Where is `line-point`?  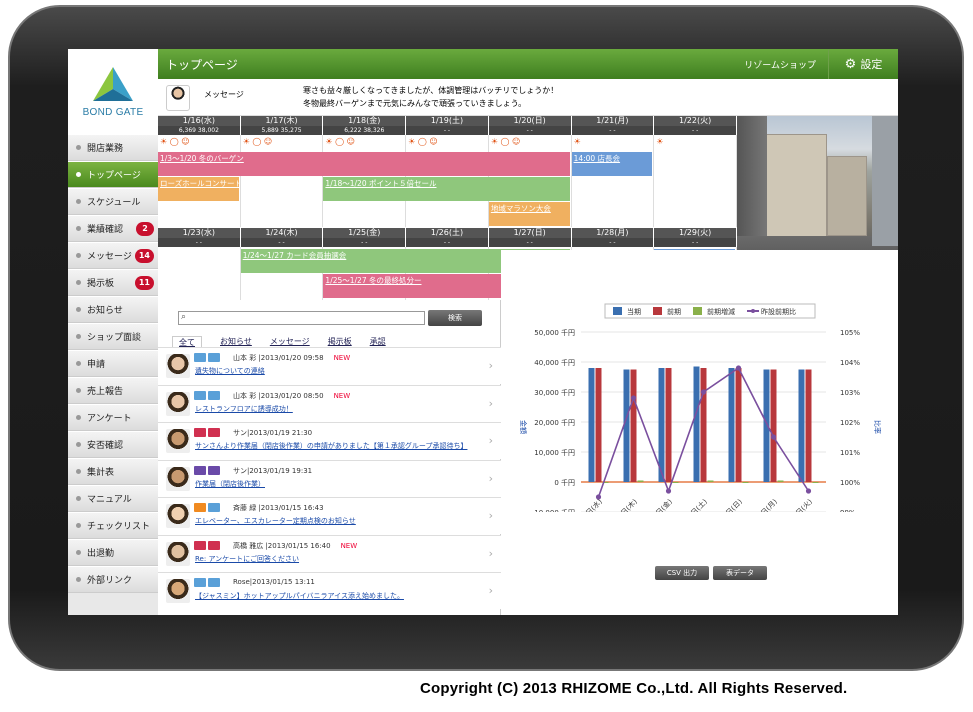 line-point is located at coordinates (633, 398).